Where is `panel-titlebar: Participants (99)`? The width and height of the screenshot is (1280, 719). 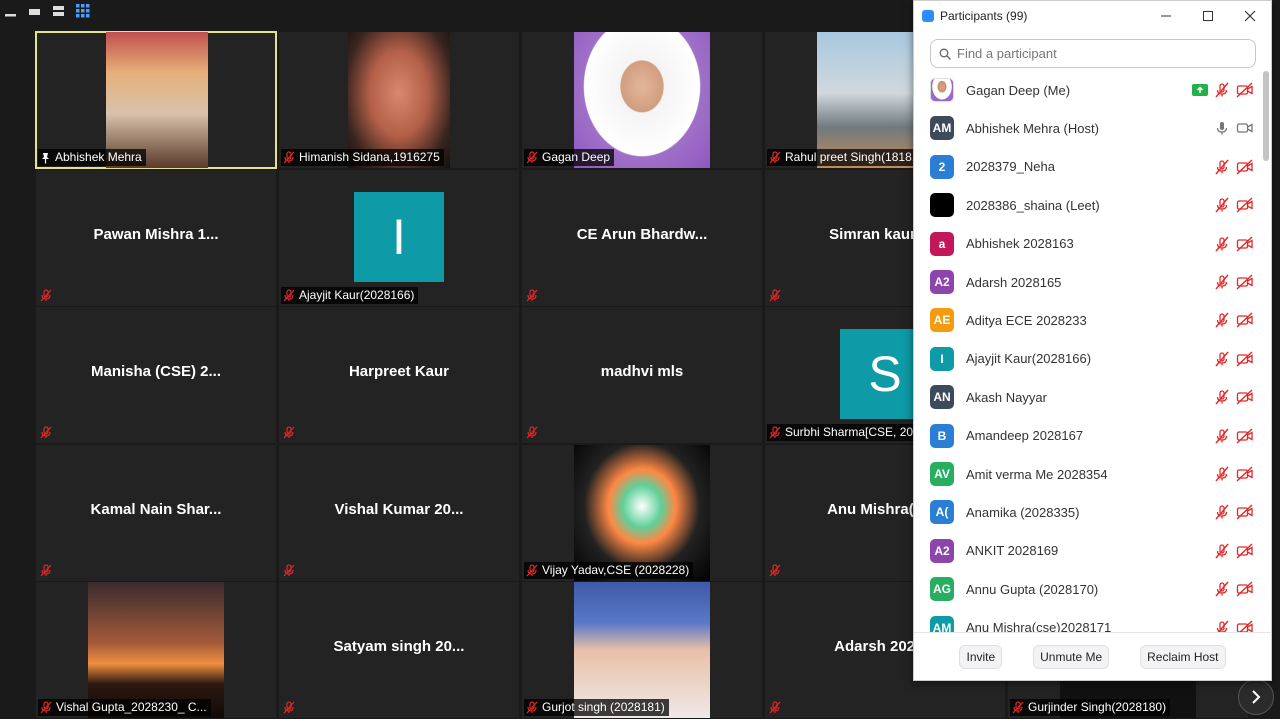
panel-titlebar: Participants (99) is located at coordinates (1092, 16).